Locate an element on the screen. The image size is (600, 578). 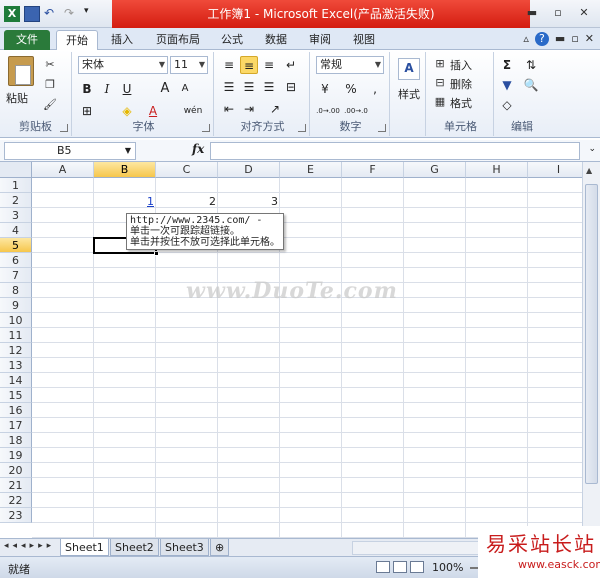
save-icon is located at coordinates (32, 14).